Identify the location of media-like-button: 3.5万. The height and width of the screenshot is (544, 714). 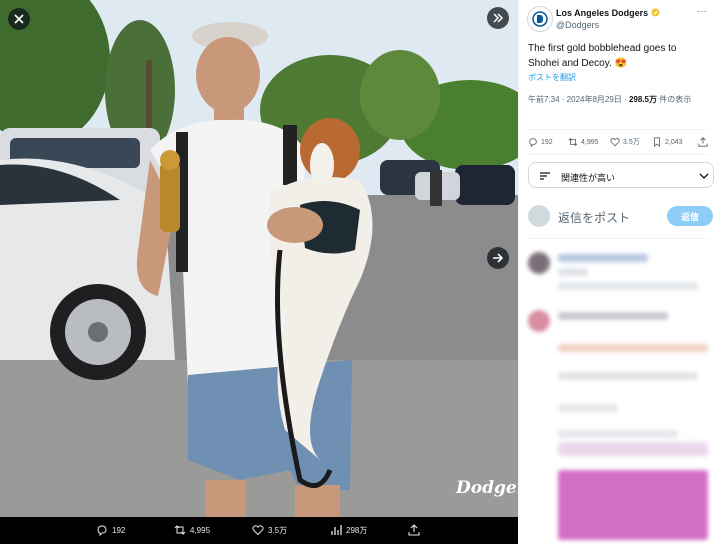
(269, 530).